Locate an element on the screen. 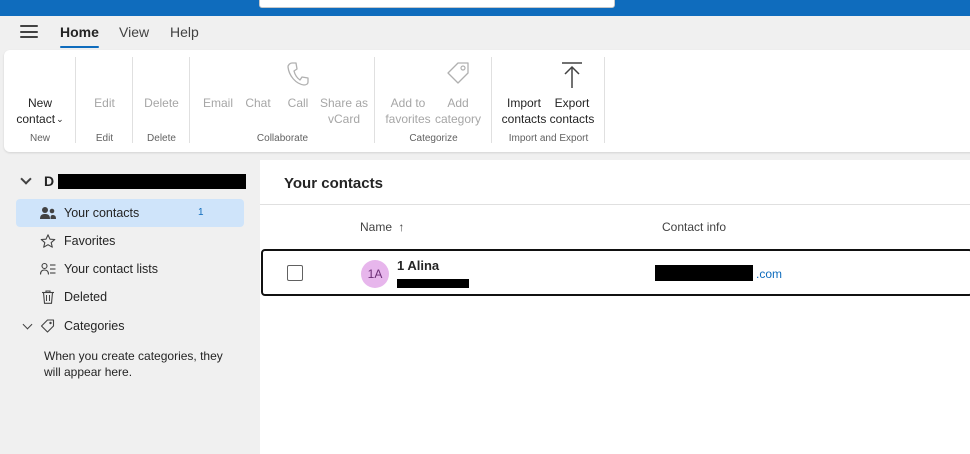 This screenshot has width=970, height=454. phone-icon is located at coordinates (298, 76).